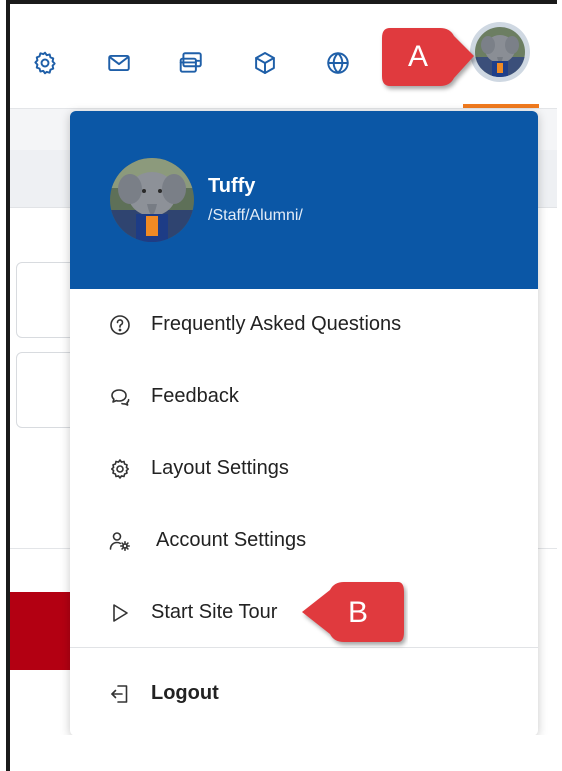 Image resolution: width=562 pixels, height=771 pixels. I want to click on menu-item-account-settings: Account Settings, so click(304, 541).